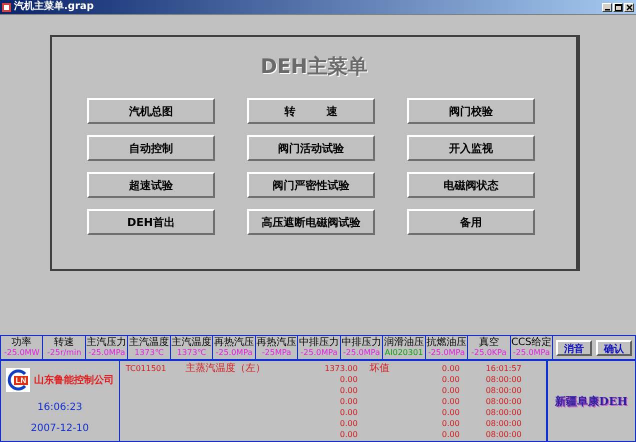  Describe the element at coordinates (151, 111) in the screenshot. I see `menu-button: 汽机总图` at that location.